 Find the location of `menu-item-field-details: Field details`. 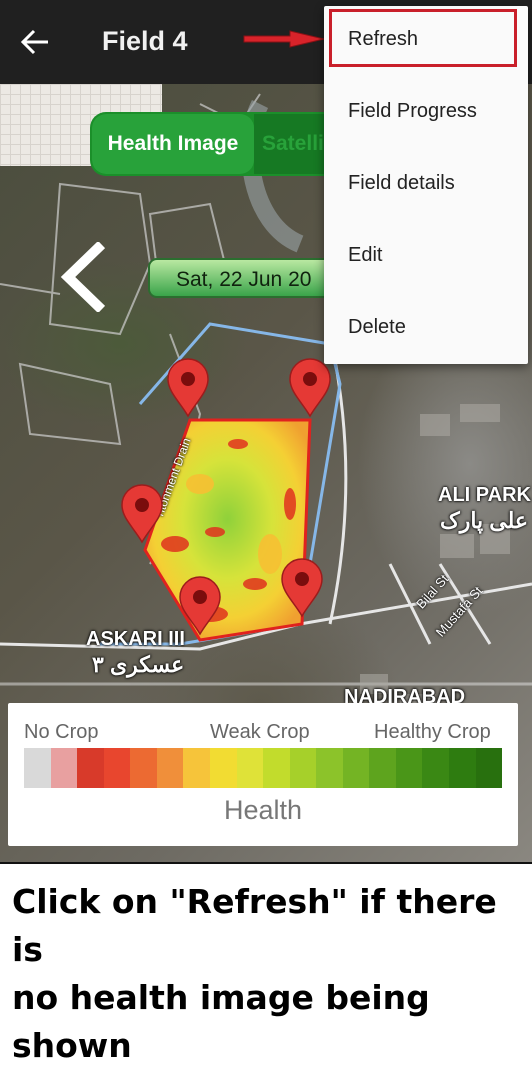

menu-item-field-details: Field details is located at coordinates (426, 186).